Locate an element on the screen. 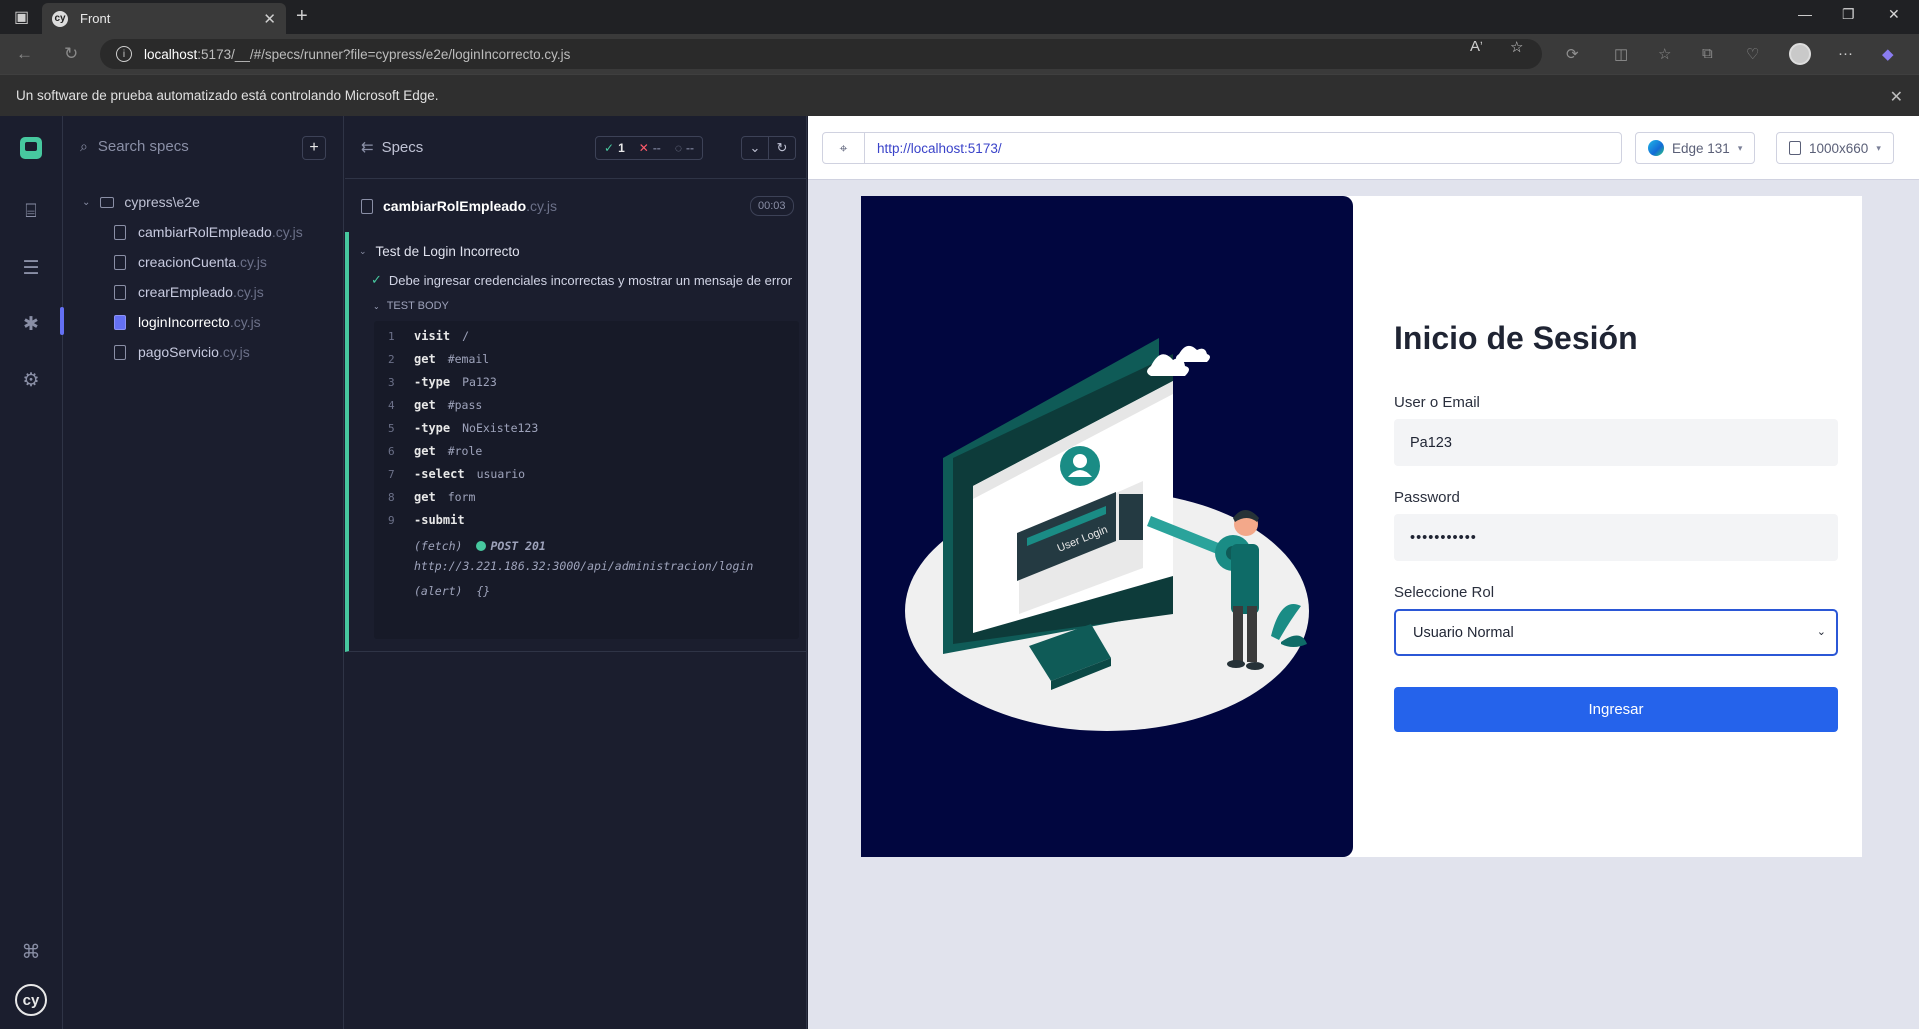 Image resolution: width=1919 pixels, height=1029 pixels. command-number: 4 is located at coordinates (391, 405).